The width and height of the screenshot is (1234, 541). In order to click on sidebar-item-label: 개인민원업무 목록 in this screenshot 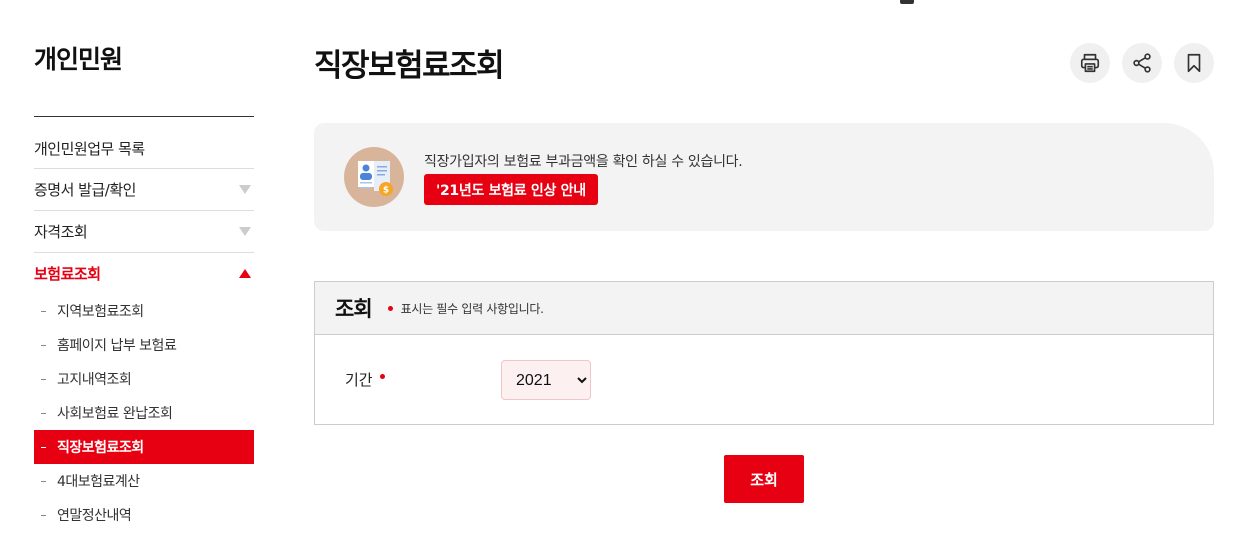, I will do `click(89, 148)`.